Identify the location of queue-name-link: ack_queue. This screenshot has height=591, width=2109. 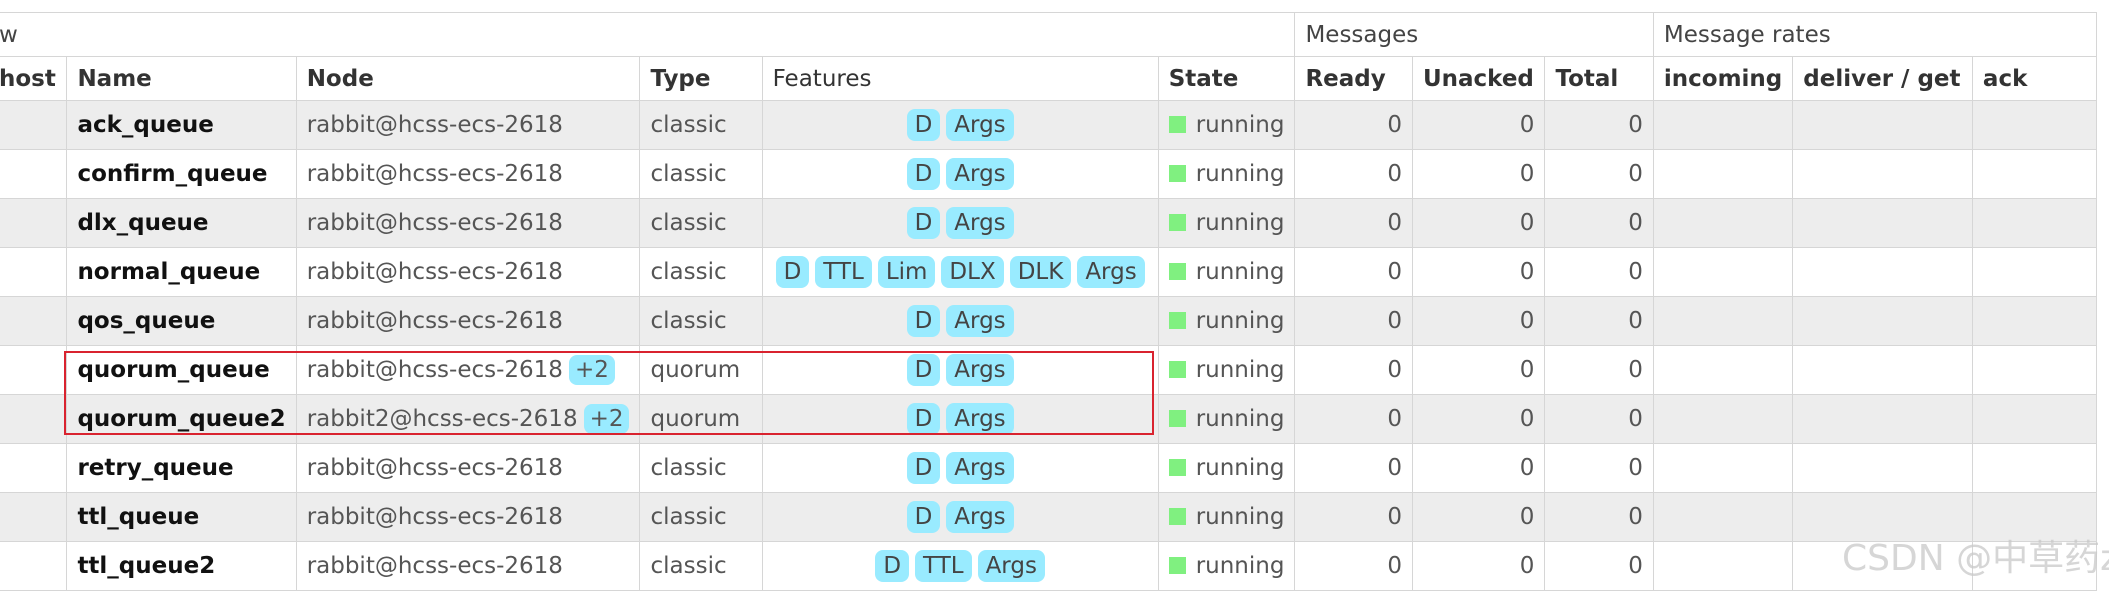
(181, 125).